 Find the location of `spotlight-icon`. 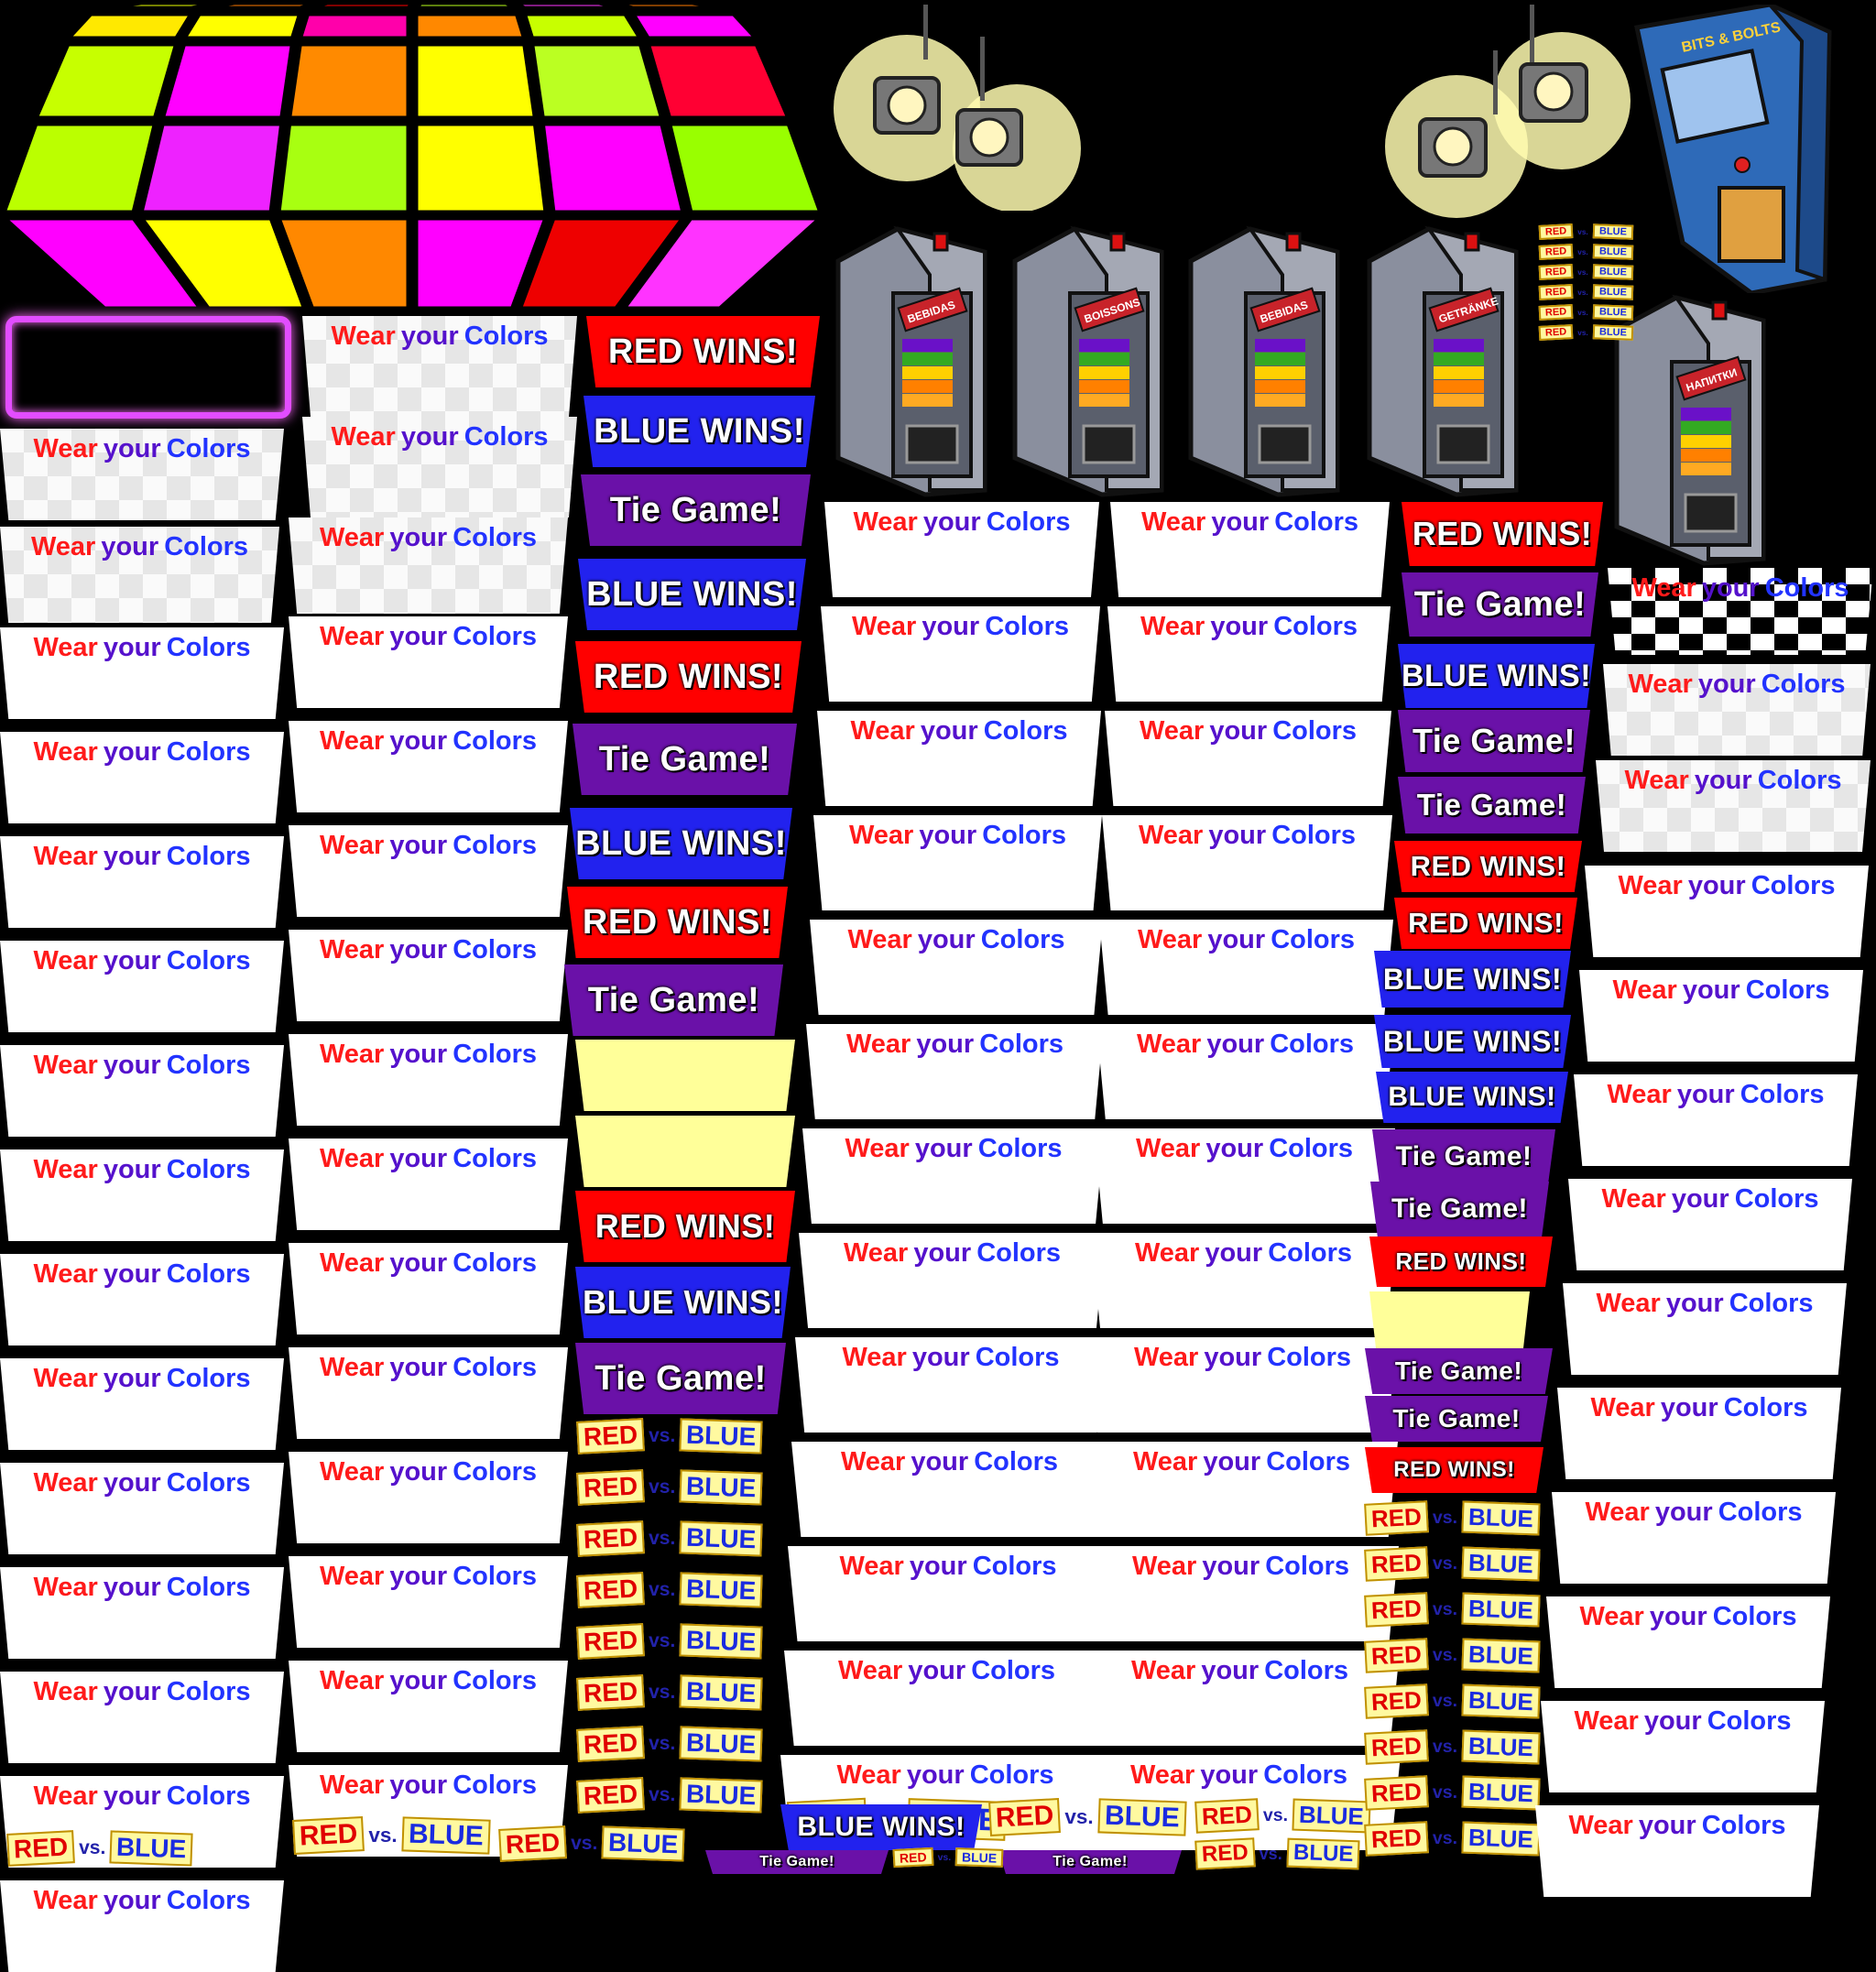

spotlight-icon is located at coordinates (1453, 147).